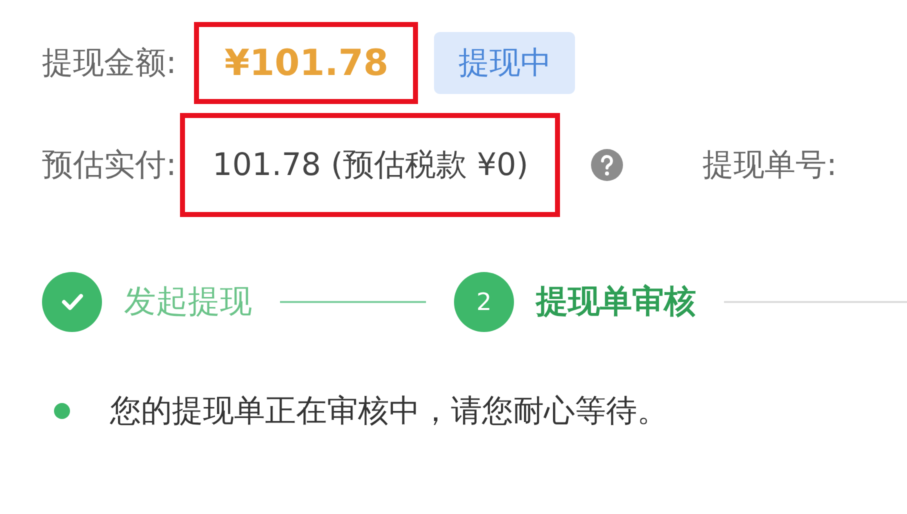 The height and width of the screenshot is (514, 907). I want to click on field-label: 预估实付:, so click(109, 165).